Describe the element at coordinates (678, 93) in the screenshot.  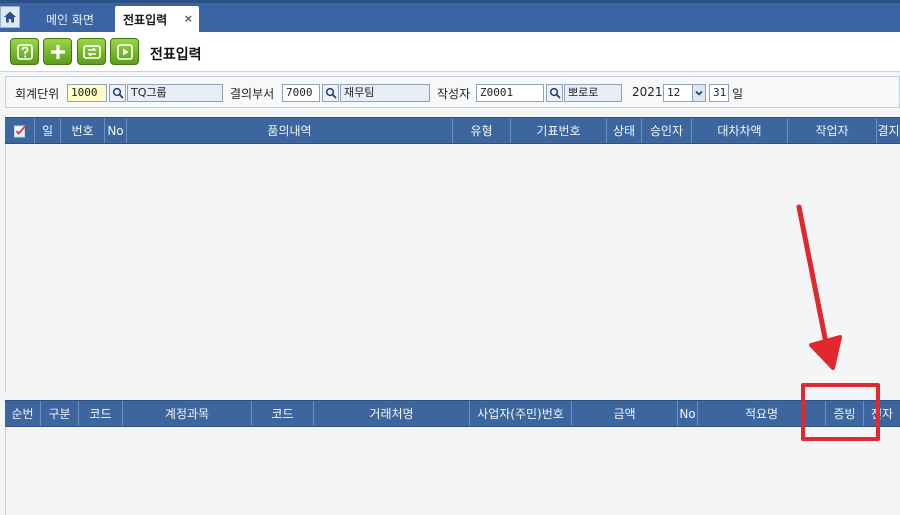
I see `month-select: 12` at that location.